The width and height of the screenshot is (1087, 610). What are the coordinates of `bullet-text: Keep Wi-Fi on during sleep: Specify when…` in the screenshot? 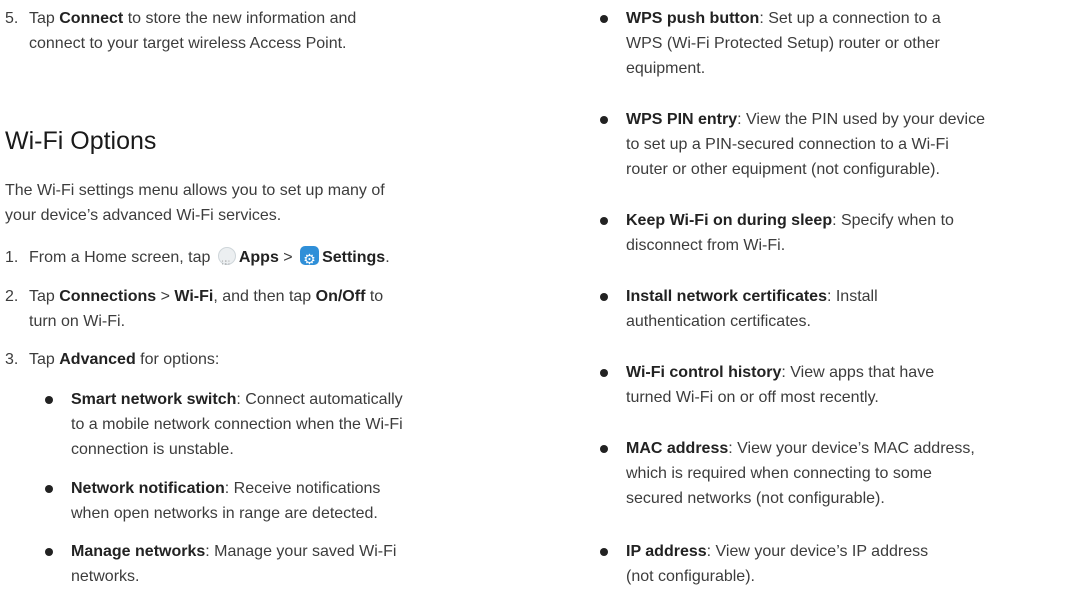 It's located at (790, 233).